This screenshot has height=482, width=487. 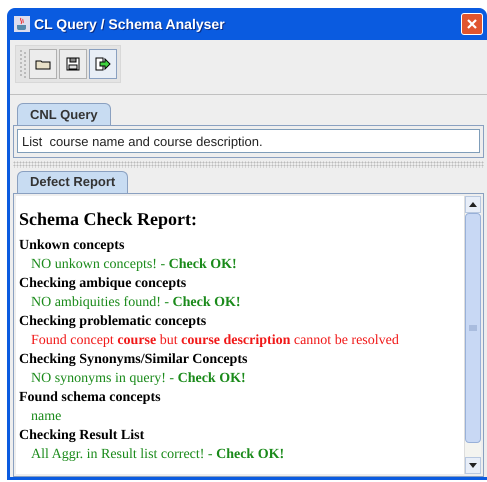 I want to click on coffee-cup-icon, so click(x=22, y=24).